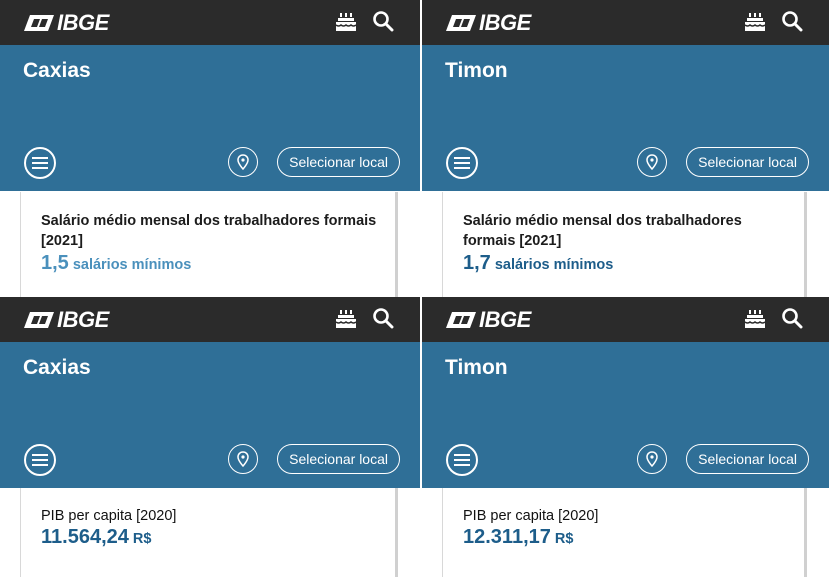 The image size is (829, 577). I want to click on metric-value: 1,5 salários mínimos, so click(116, 263).